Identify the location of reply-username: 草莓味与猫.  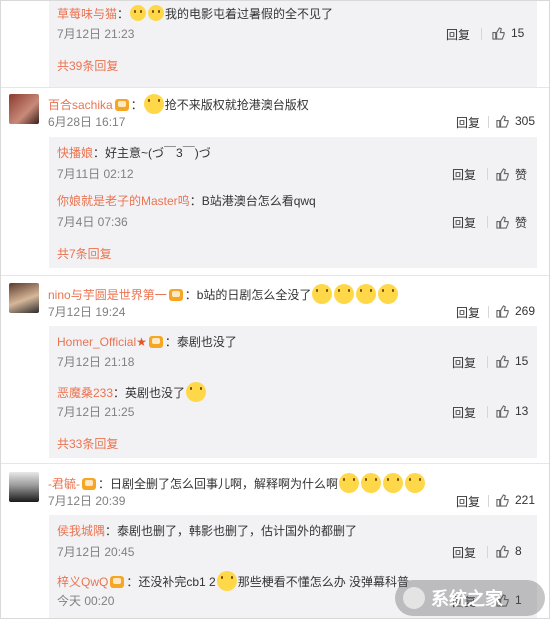
(87, 14).